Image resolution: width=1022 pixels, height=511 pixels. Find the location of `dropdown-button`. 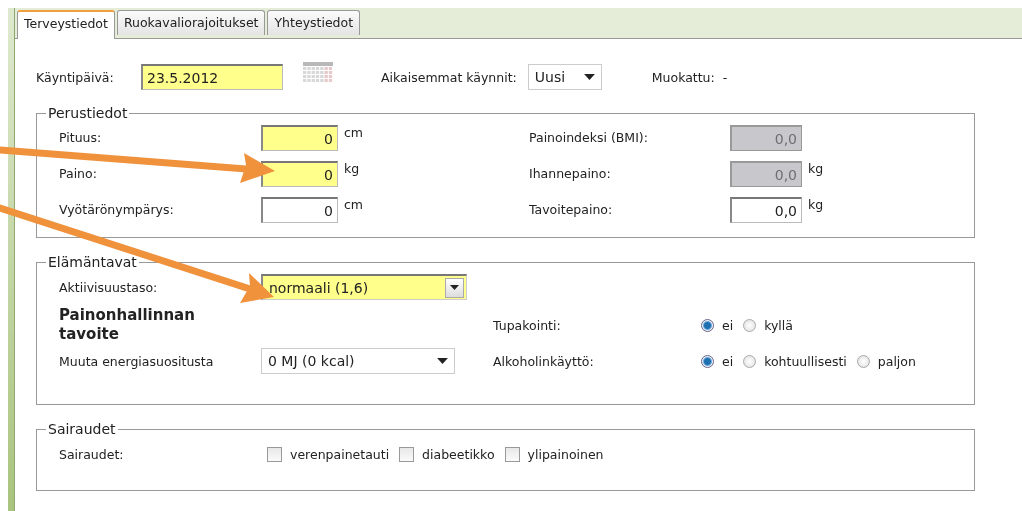

dropdown-button is located at coordinates (454, 287).